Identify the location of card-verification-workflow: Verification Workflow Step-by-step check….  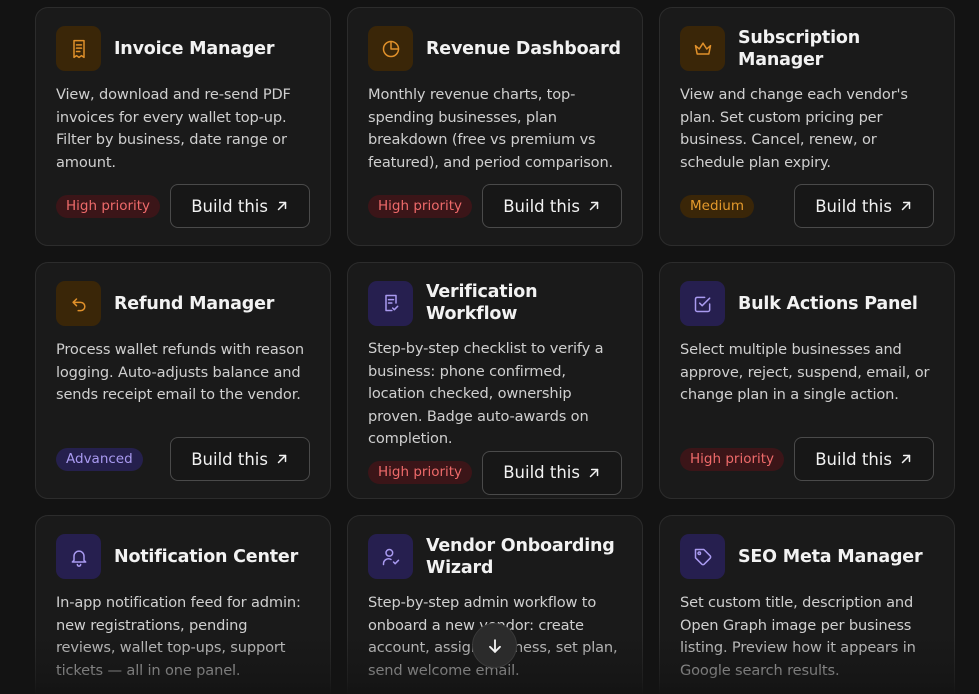
(495, 380).